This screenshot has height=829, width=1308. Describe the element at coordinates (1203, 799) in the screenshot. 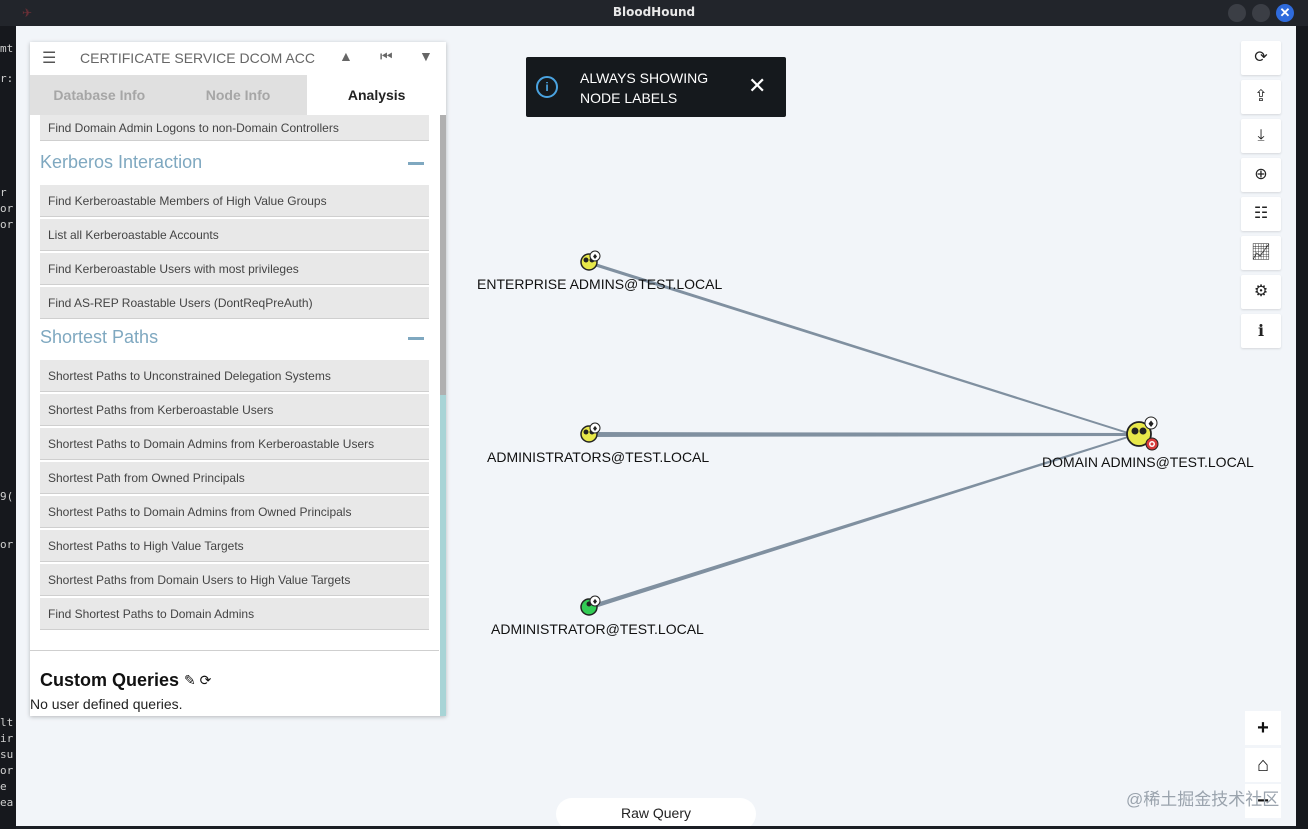

I see `watermark: @稀土掘金技术社区` at that location.